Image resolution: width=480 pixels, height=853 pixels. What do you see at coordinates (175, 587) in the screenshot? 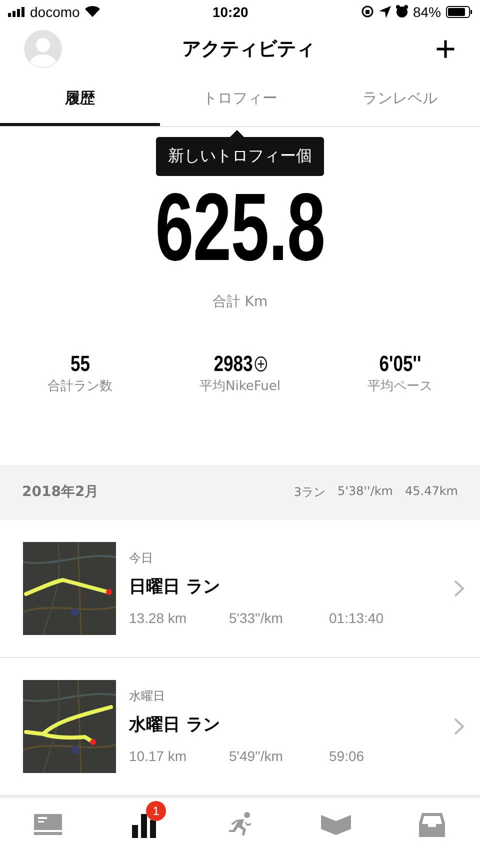
I see `run-title: 日曜日 ラン` at bounding box center [175, 587].